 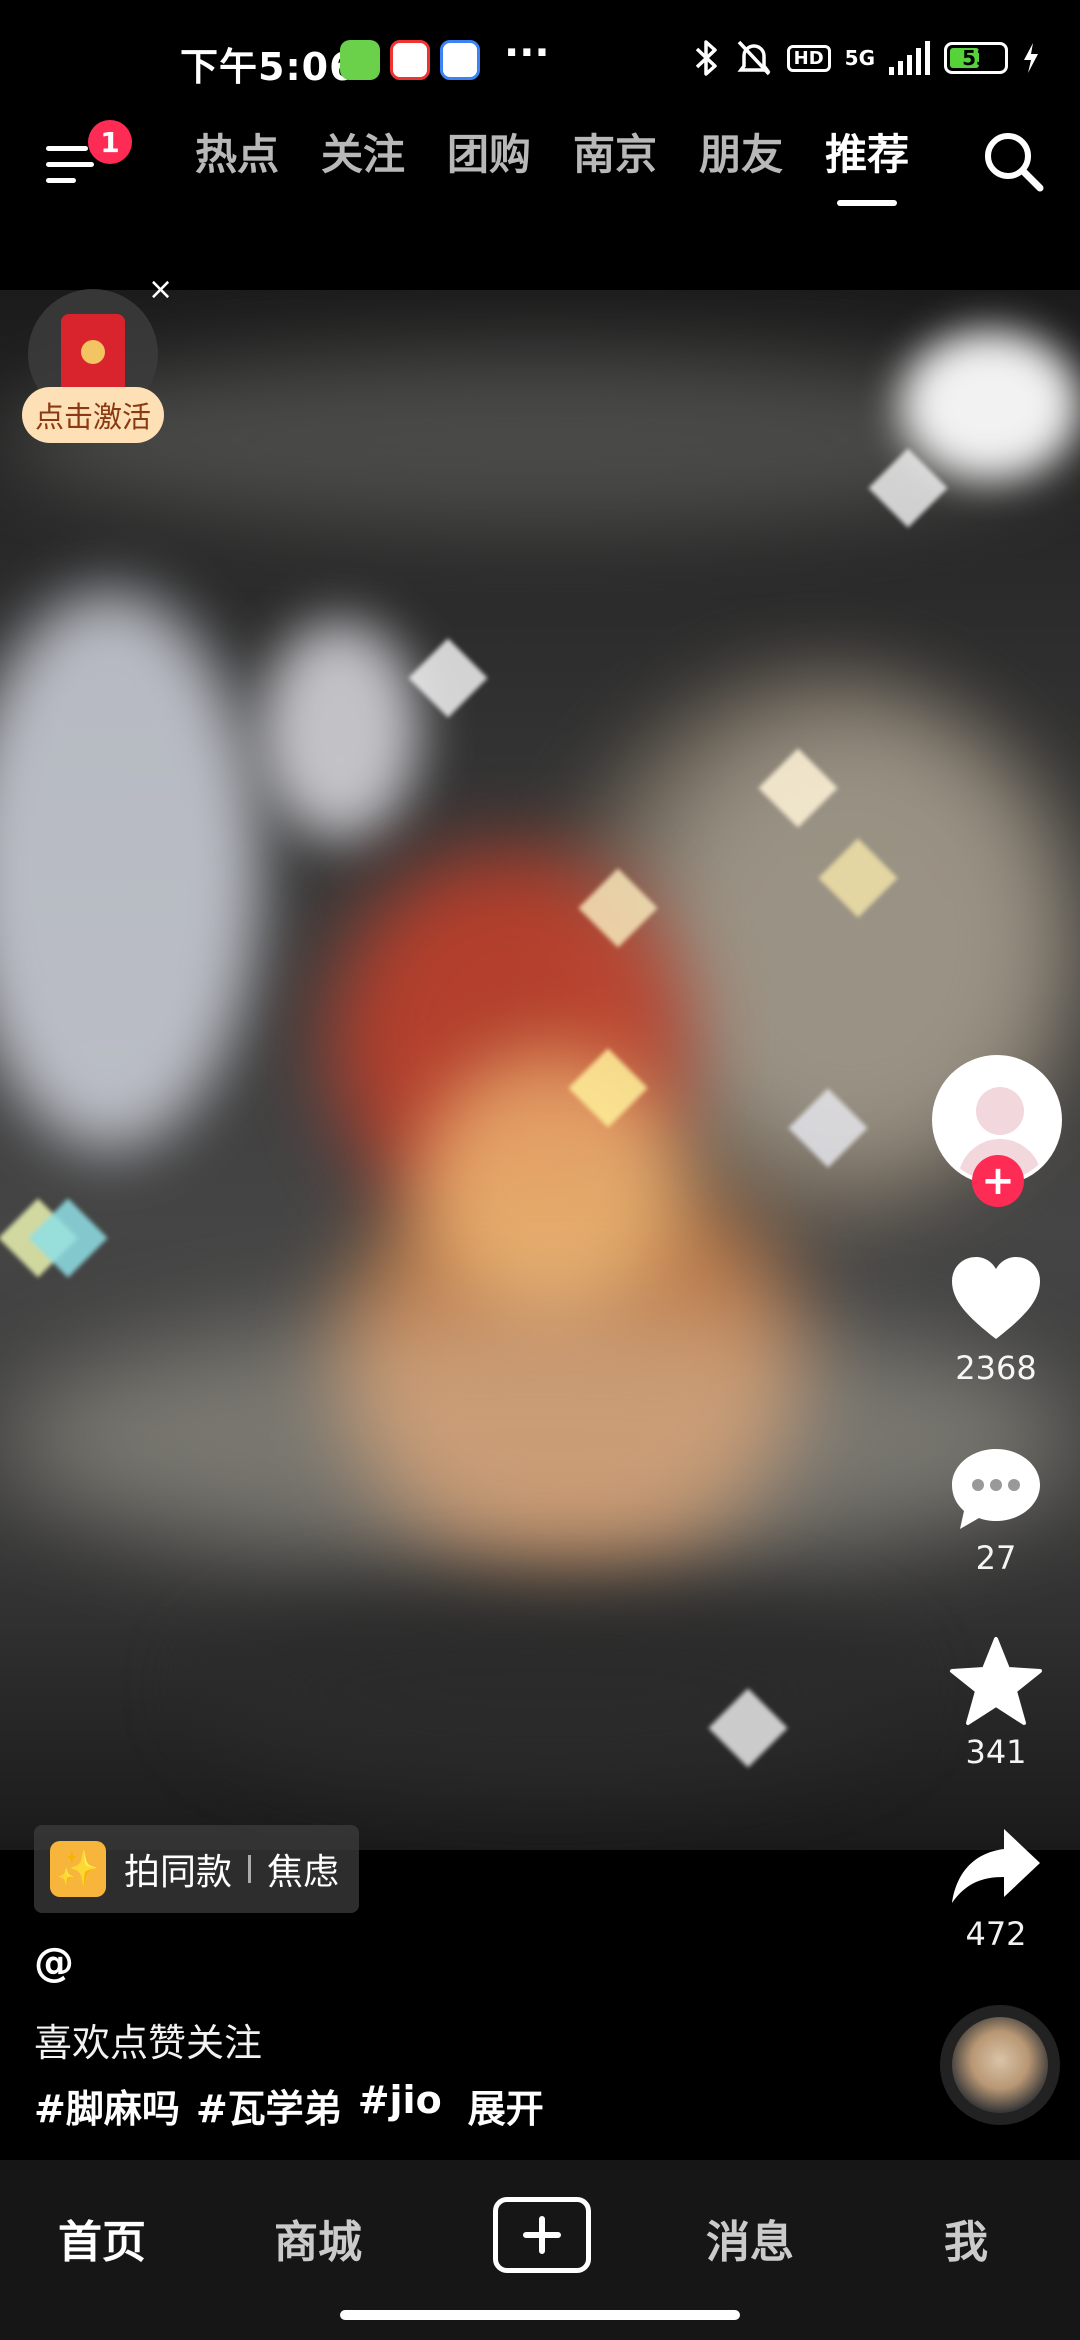 I want to click on charging-icon, so click(x=1031, y=58).